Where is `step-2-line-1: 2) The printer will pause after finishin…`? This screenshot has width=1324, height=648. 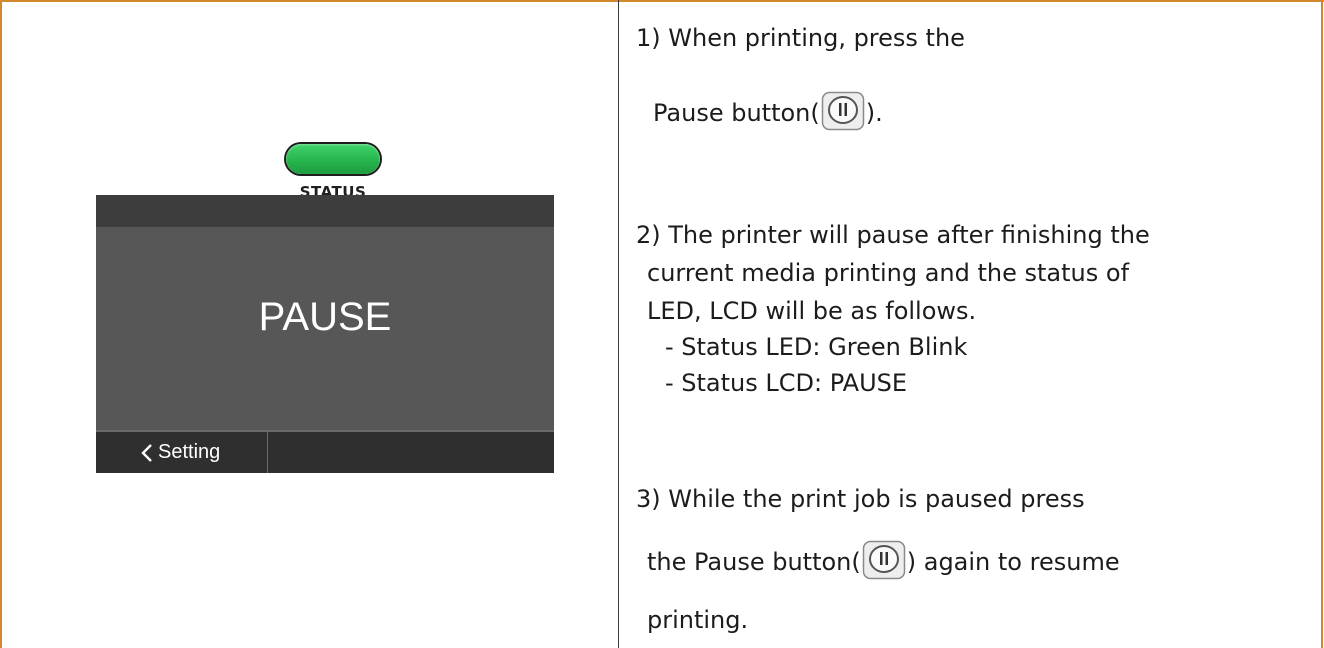 step-2-line-1: 2) The printer will pause after finishin… is located at coordinates (893, 235).